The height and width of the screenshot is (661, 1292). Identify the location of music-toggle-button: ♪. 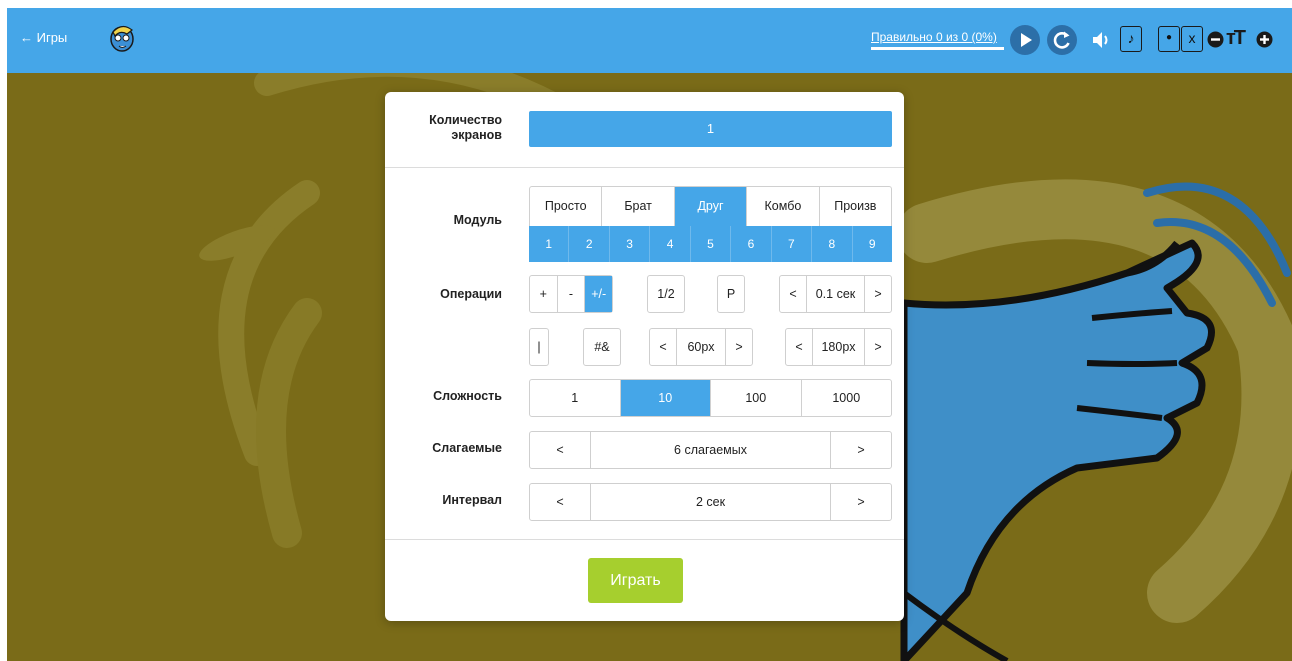
(1131, 39).